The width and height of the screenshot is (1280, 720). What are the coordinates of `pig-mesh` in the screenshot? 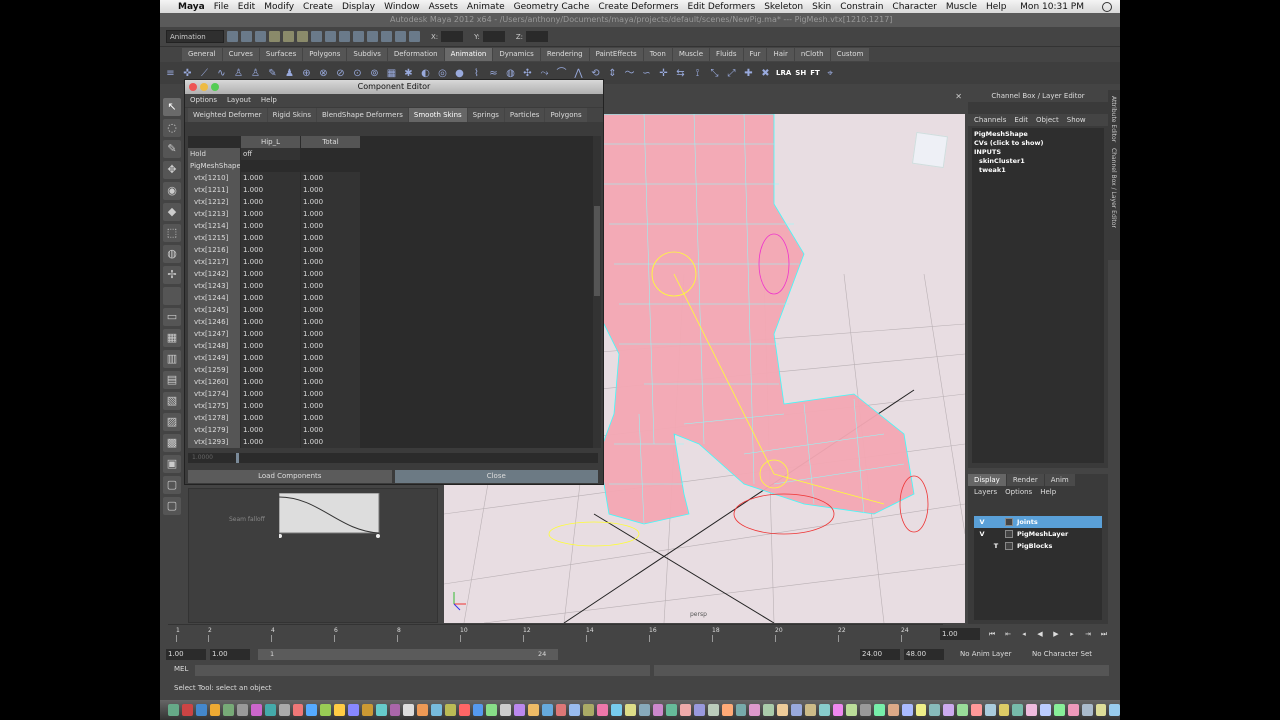 It's located at (756, 319).